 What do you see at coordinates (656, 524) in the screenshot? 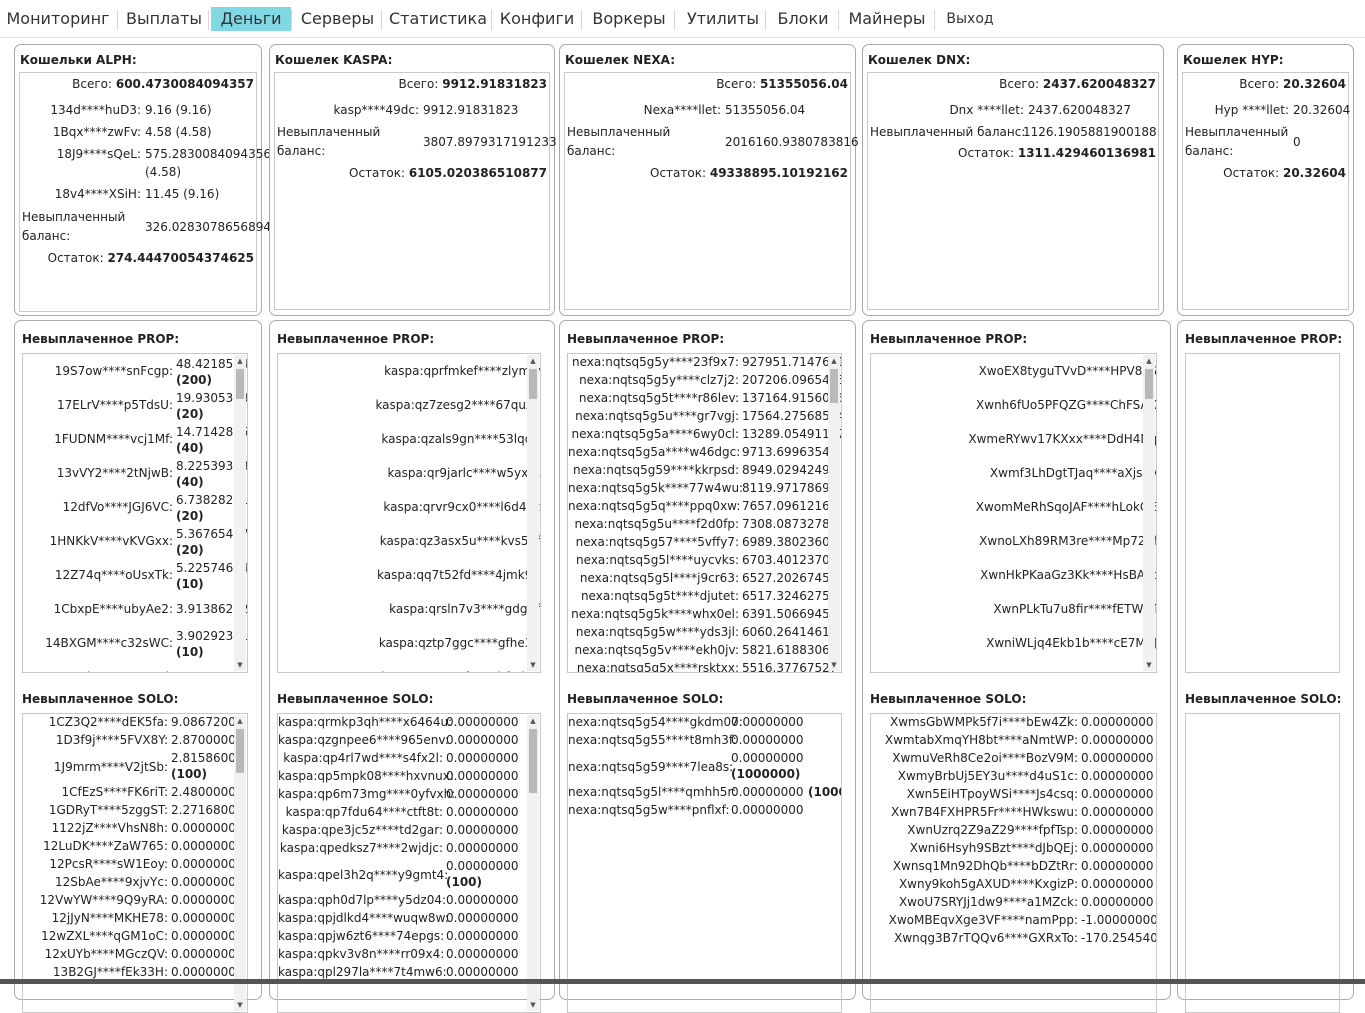
I see `prop-address: nexa:nqtsq5g5u****f2d0fp:` at bounding box center [656, 524].